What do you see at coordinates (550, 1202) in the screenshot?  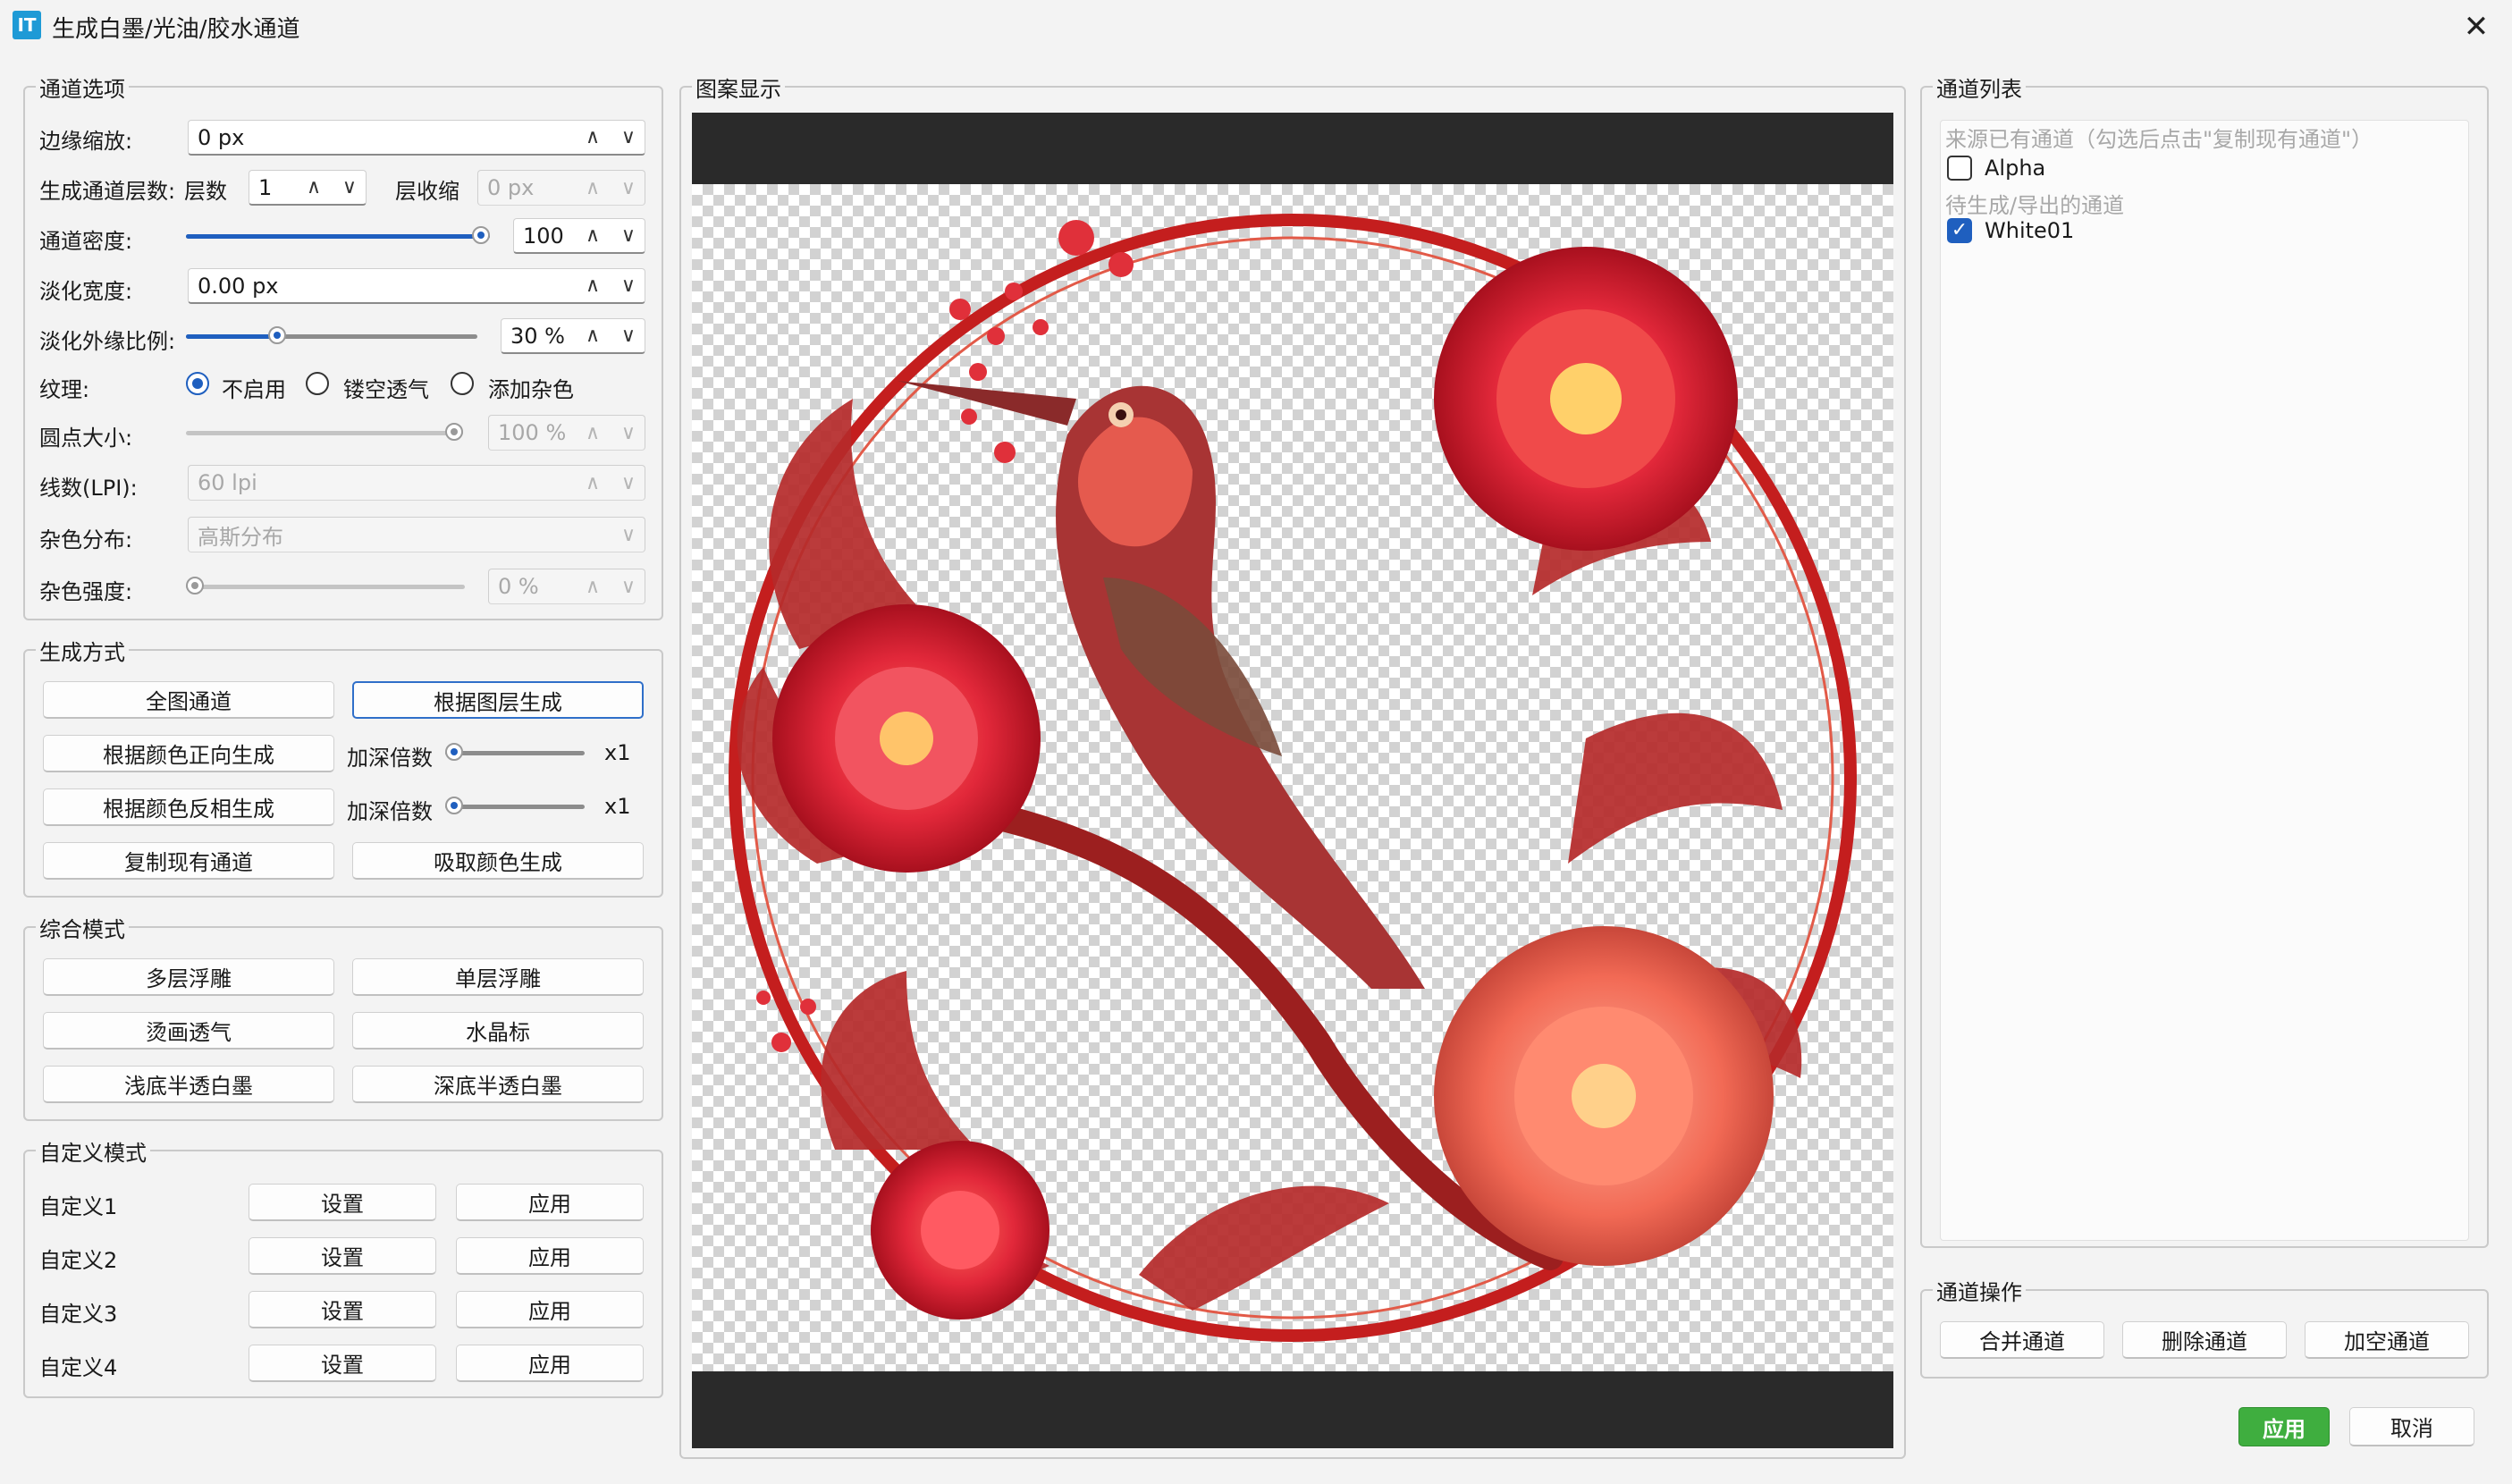 I see `custom1-apply-button: 应用` at bounding box center [550, 1202].